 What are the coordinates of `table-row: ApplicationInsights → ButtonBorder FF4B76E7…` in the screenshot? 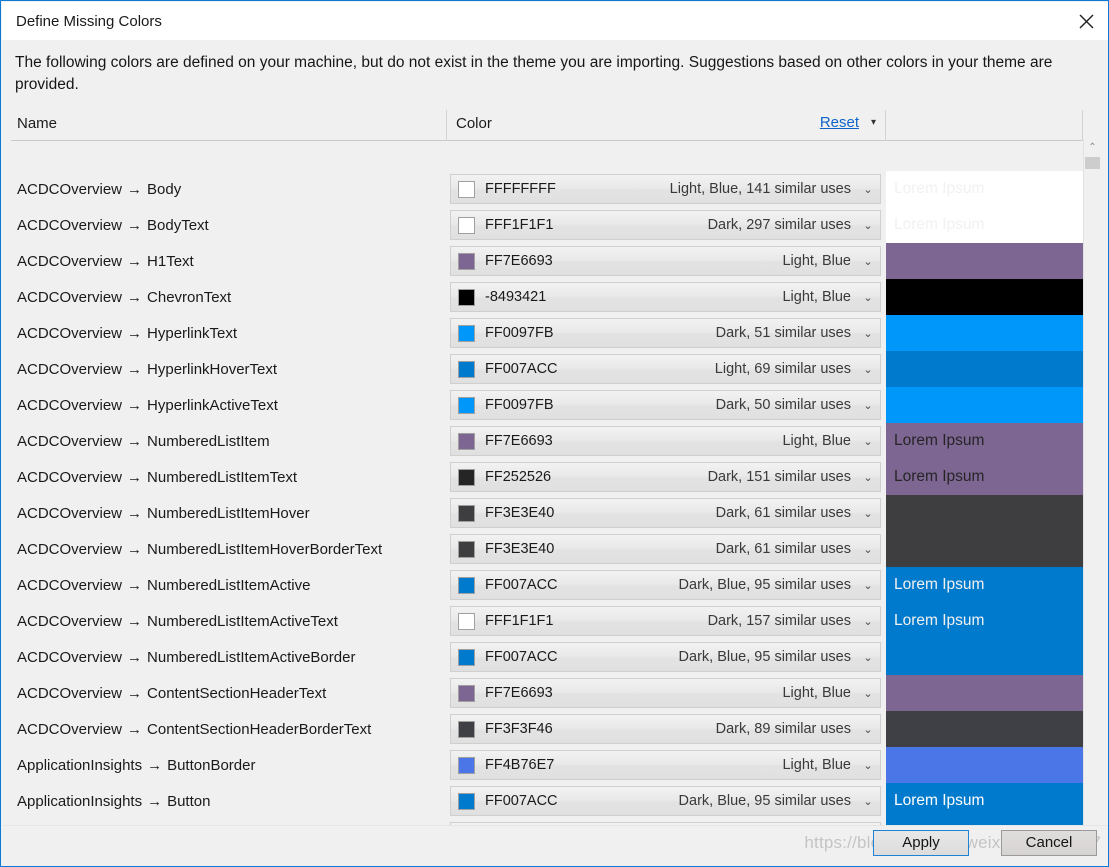 It's located at (547, 765).